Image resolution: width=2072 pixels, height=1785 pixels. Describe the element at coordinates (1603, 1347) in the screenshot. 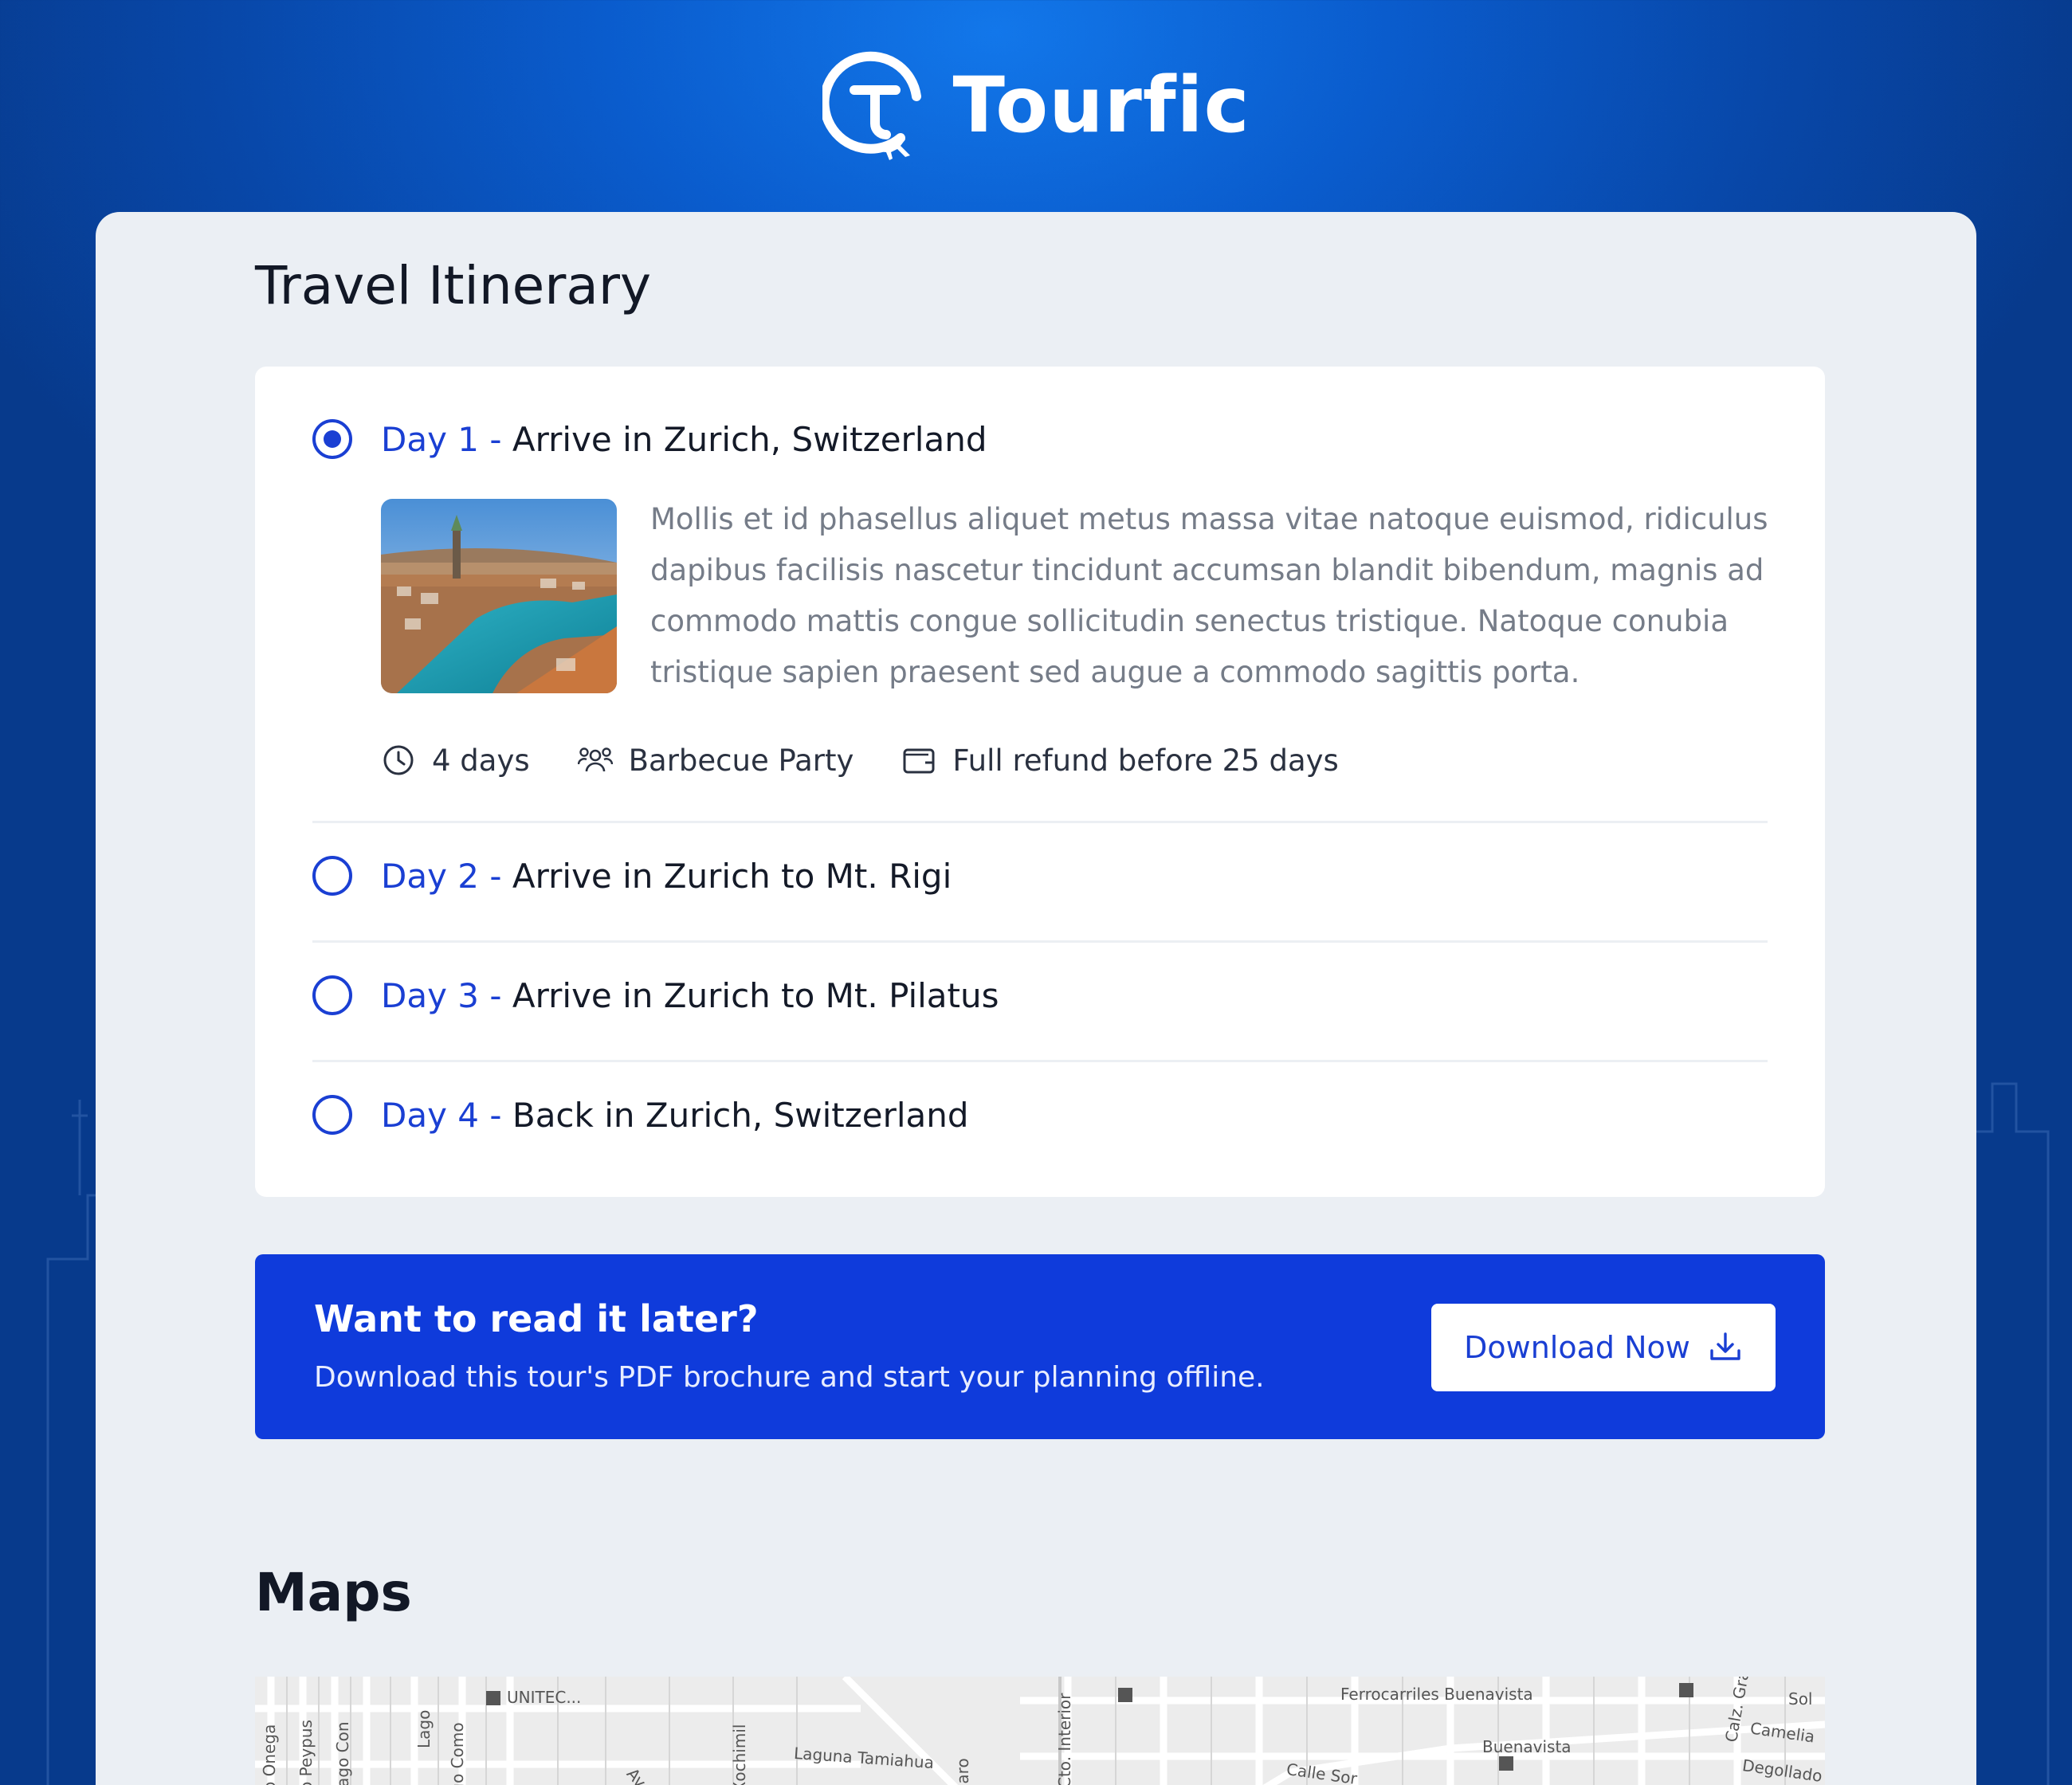

I see `download-now-button: Download Now` at that location.